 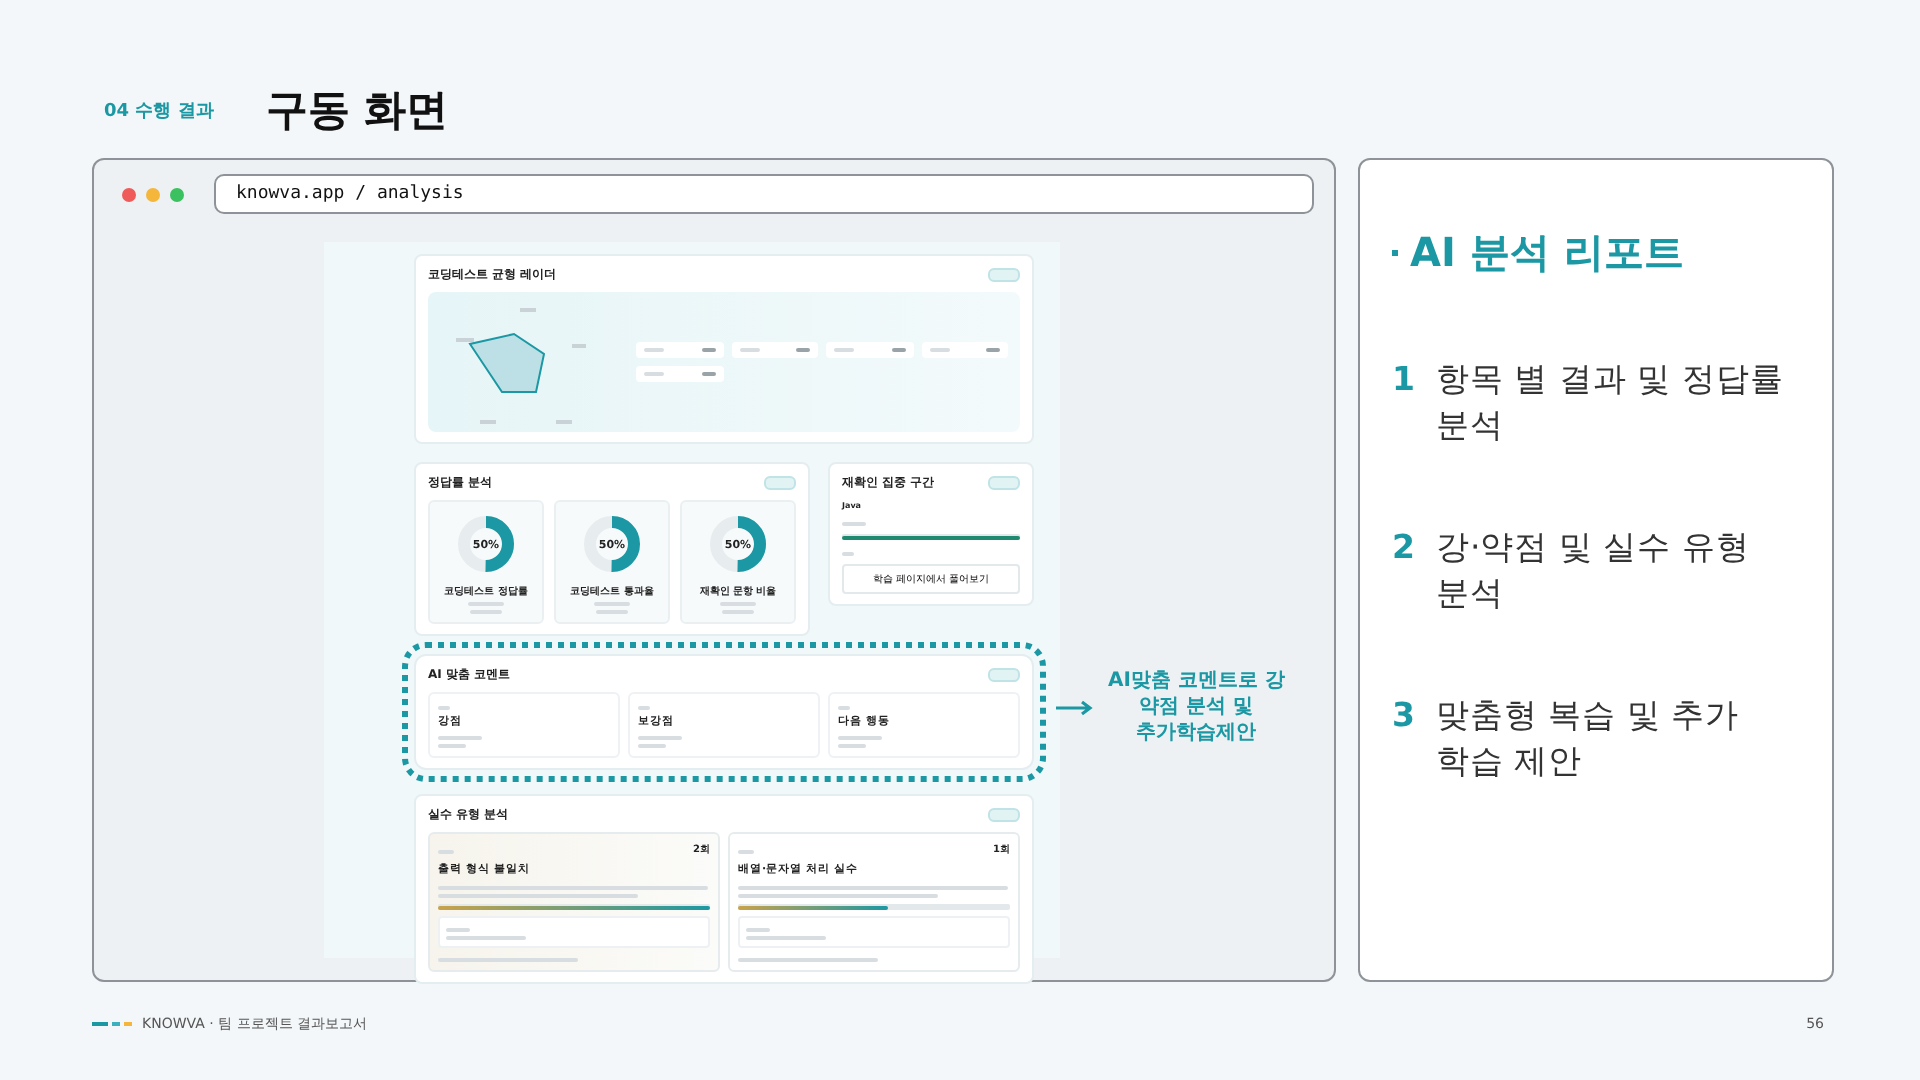 I want to click on item-text: 항목 별 결과 및 정답률 분석, so click(x=1611, y=403).